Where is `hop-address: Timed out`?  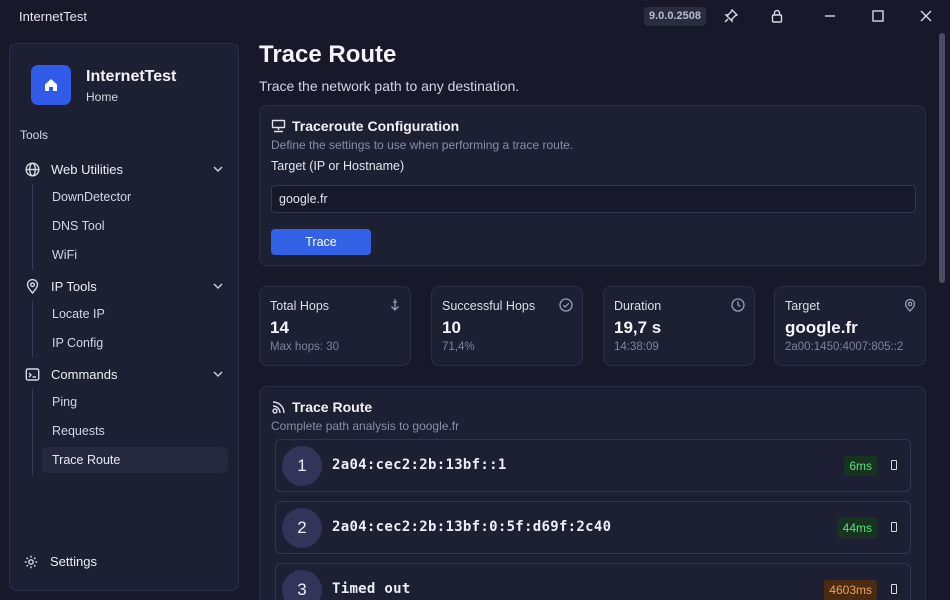
hop-address: Timed out is located at coordinates (371, 589).